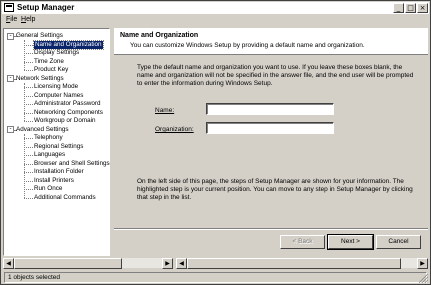 Image resolution: width=431 pixels, height=285 pixels. Describe the element at coordinates (67, 104) in the screenshot. I see `tree-item: Administrator Password` at that location.